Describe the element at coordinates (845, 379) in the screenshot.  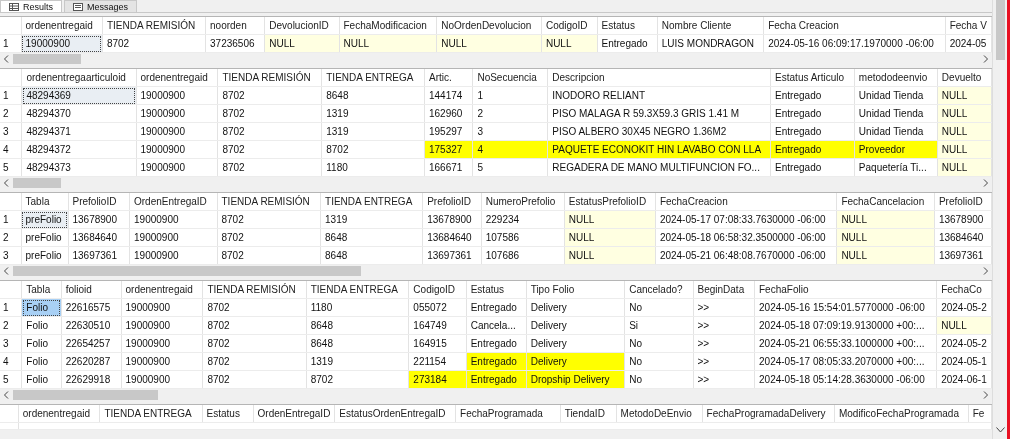
I see `grid-cell: 2024-05-18 05:14:28.3630000 -06:00` at that location.